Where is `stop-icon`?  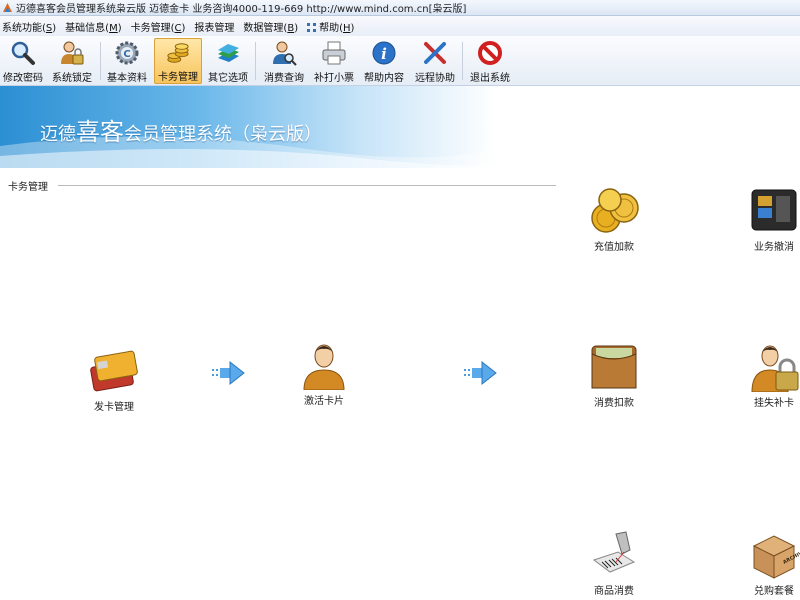
stop-icon is located at coordinates (490, 53).